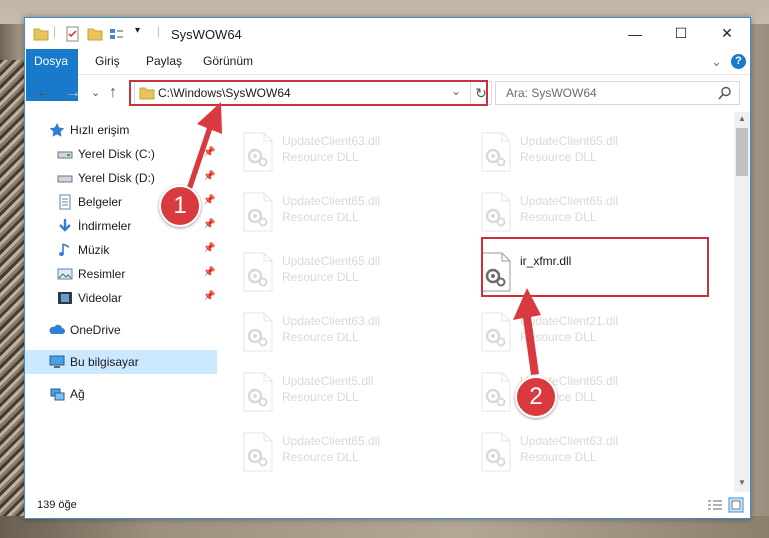 Image resolution: width=769 pixels, height=538 pixels. I want to click on desktop-background-photo, so click(12, 295).